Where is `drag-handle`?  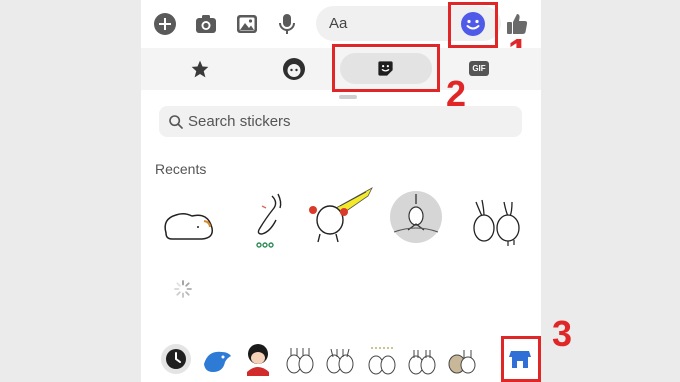 drag-handle is located at coordinates (348, 97).